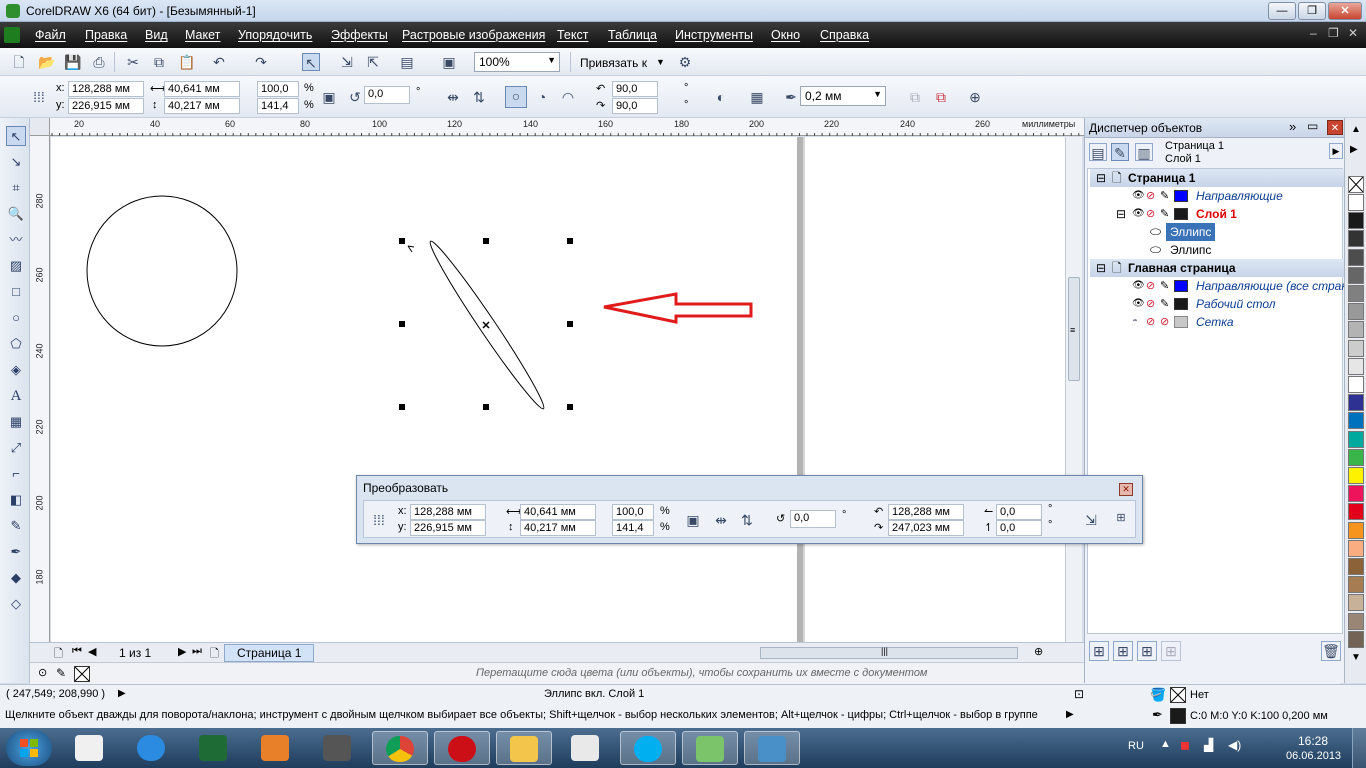 Image resolution: width=1366 pixels, height=768 pixels. Describe the element at coordinates (92, 651) in the screenshot. I see `prev-page-icon: ◀` at that location.